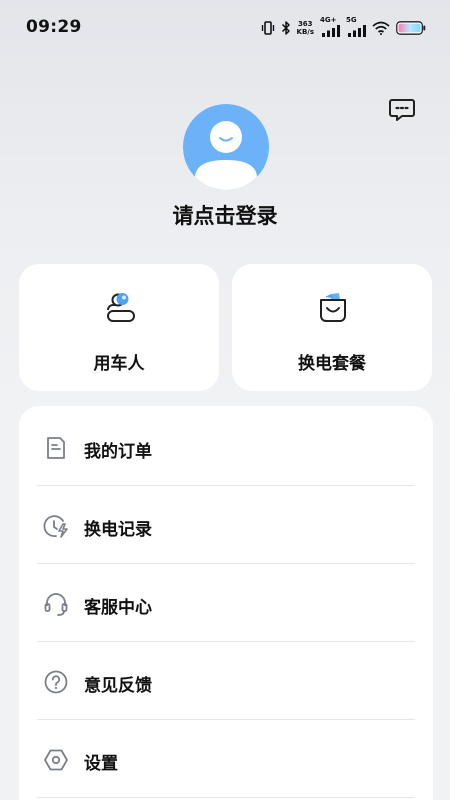 This screenshot has height=800, width=450. Describe the element at coordinates (226, 759) in the screenshot. I see `menu-item-settings: 设置` at that location.